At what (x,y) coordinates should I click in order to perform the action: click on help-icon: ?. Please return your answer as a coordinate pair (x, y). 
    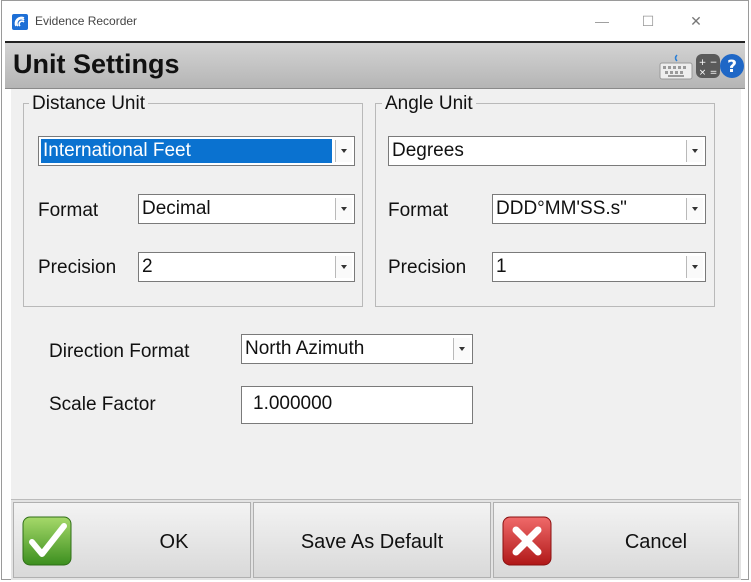
    Looking at the image, I should click on (732, 68).